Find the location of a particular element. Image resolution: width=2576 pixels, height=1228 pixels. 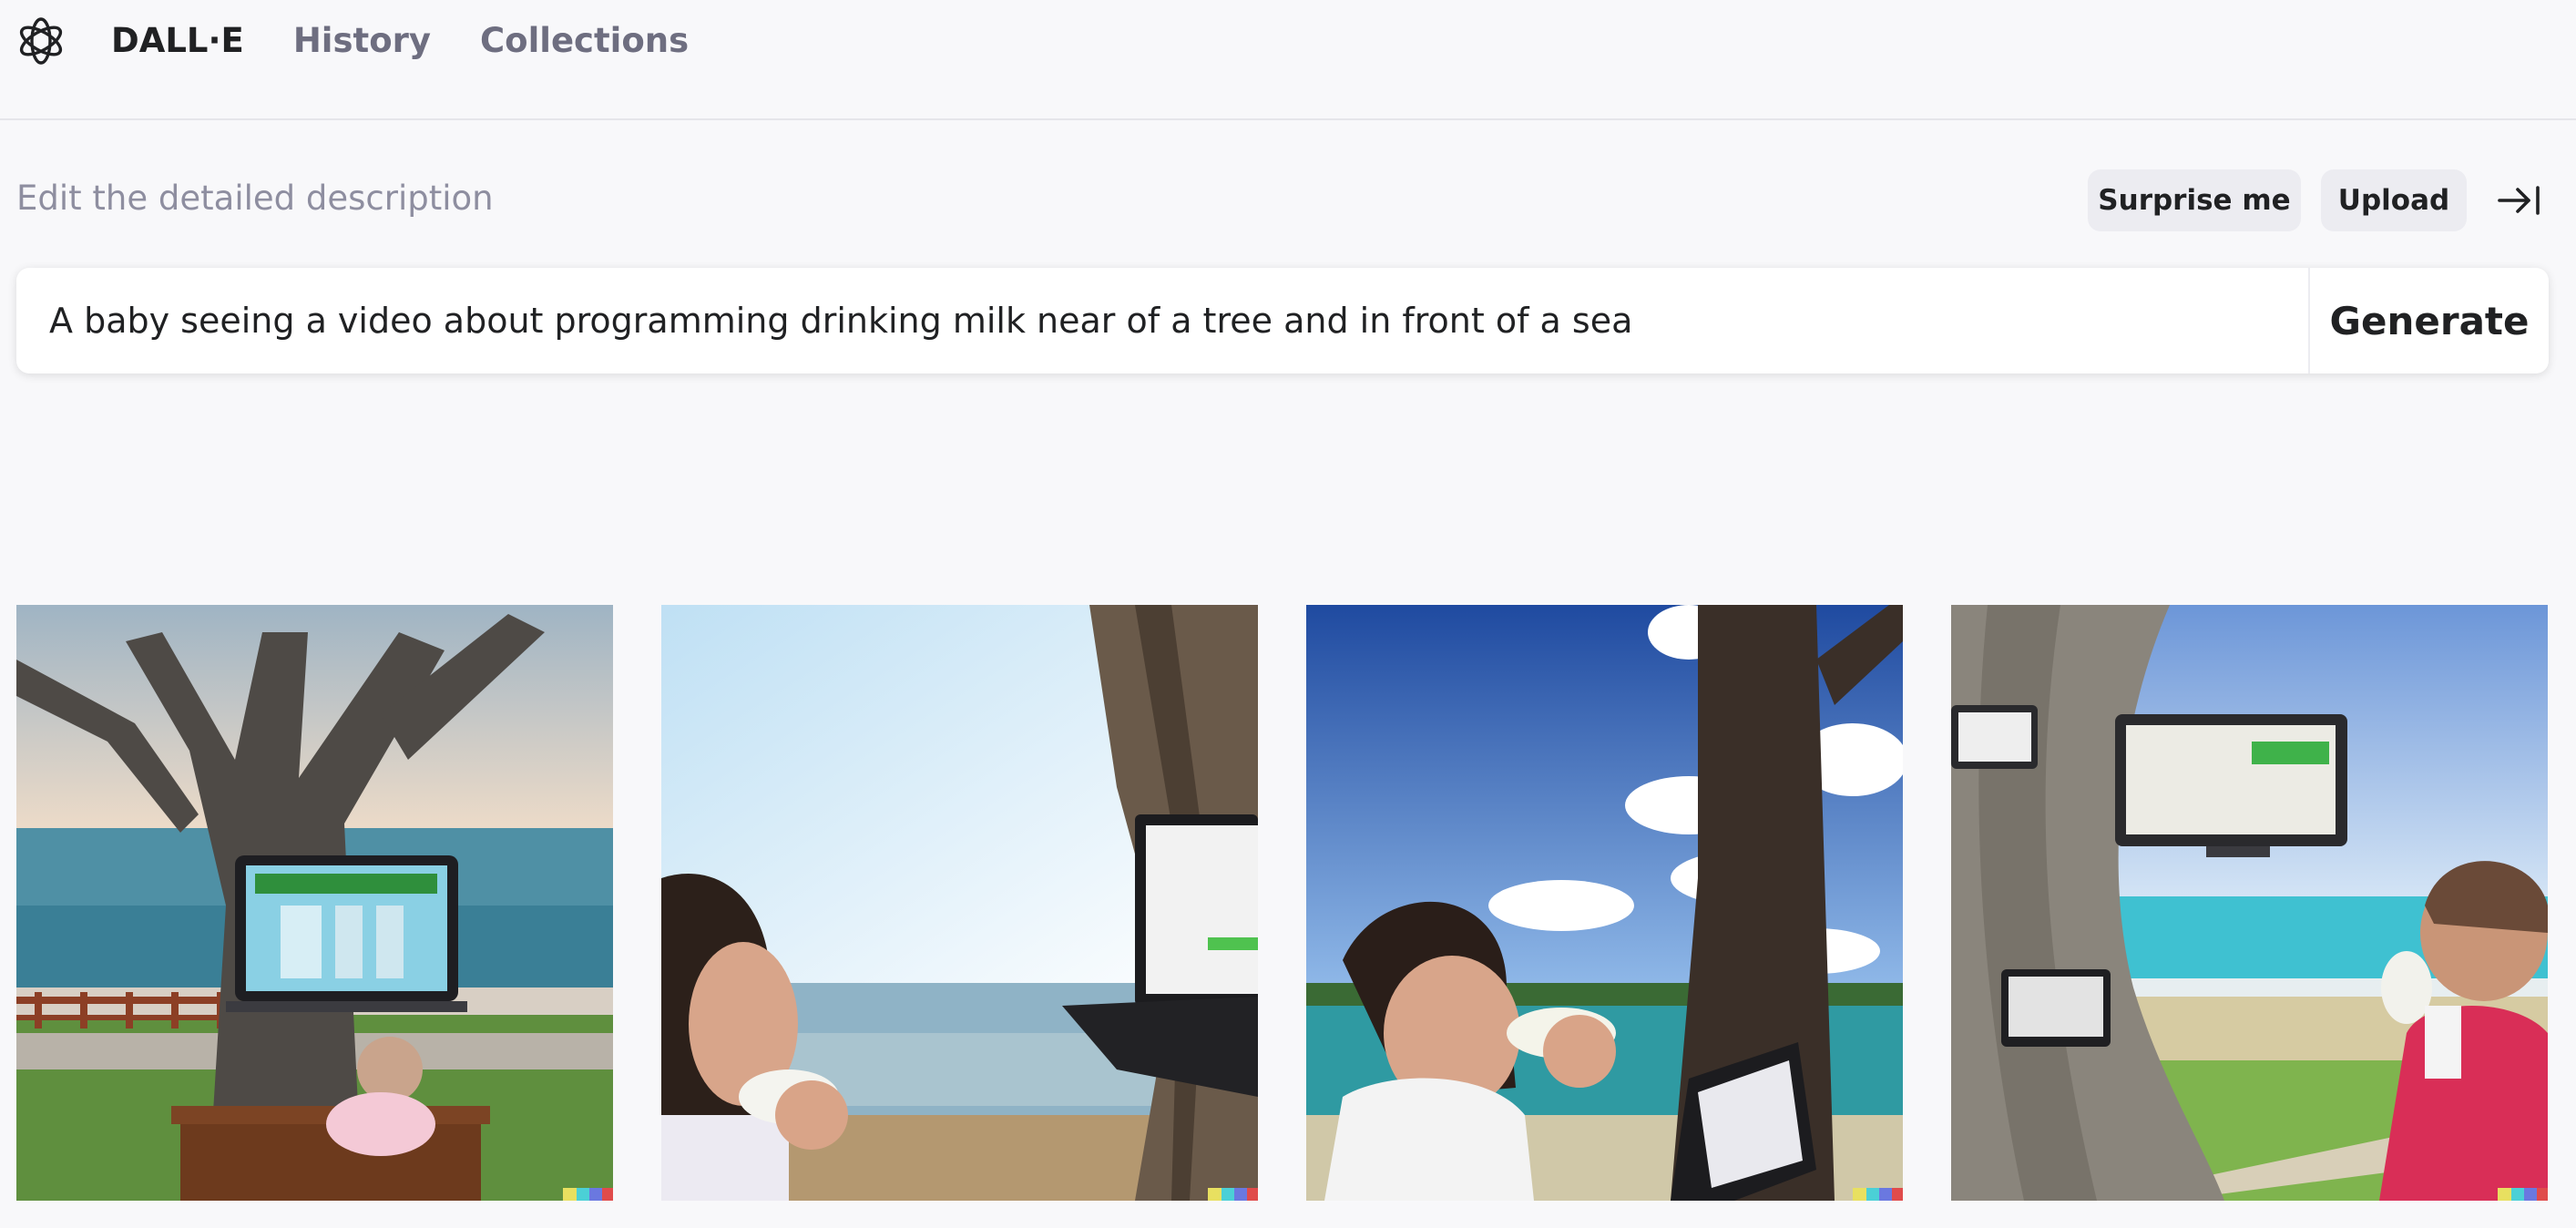

main-nav: DALL·E History Collections is located at coordinates (400, 41).